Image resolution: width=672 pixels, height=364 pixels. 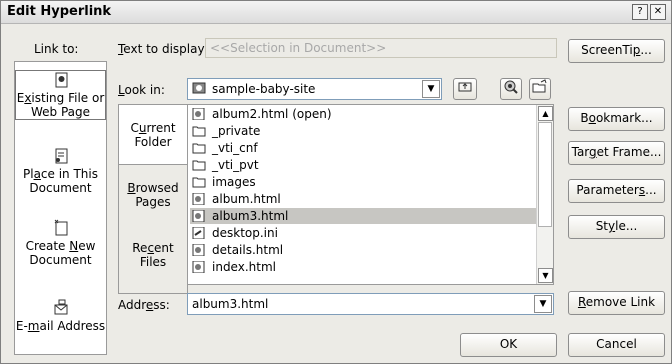 I want to click on subnav-browsed-pages: Browsed Pages, so click(x=153, y=198).